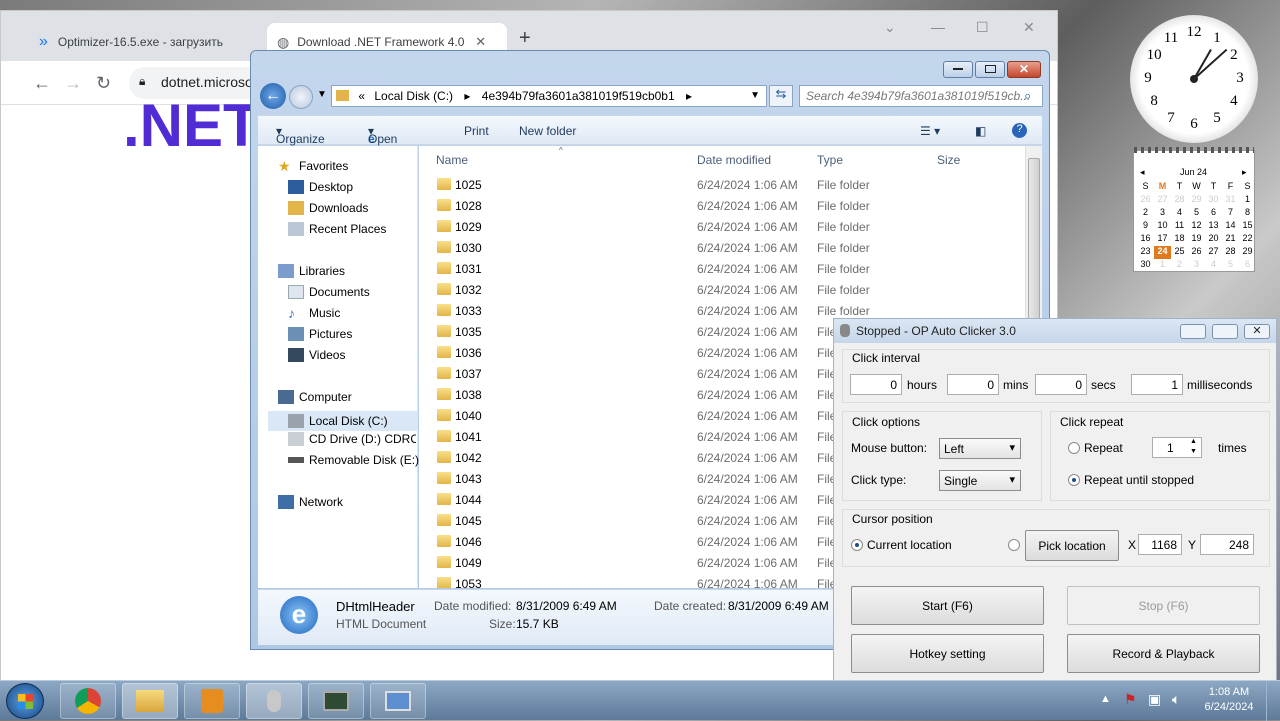  I want to click on next-month-icon: ▸, so click(1244, 172).